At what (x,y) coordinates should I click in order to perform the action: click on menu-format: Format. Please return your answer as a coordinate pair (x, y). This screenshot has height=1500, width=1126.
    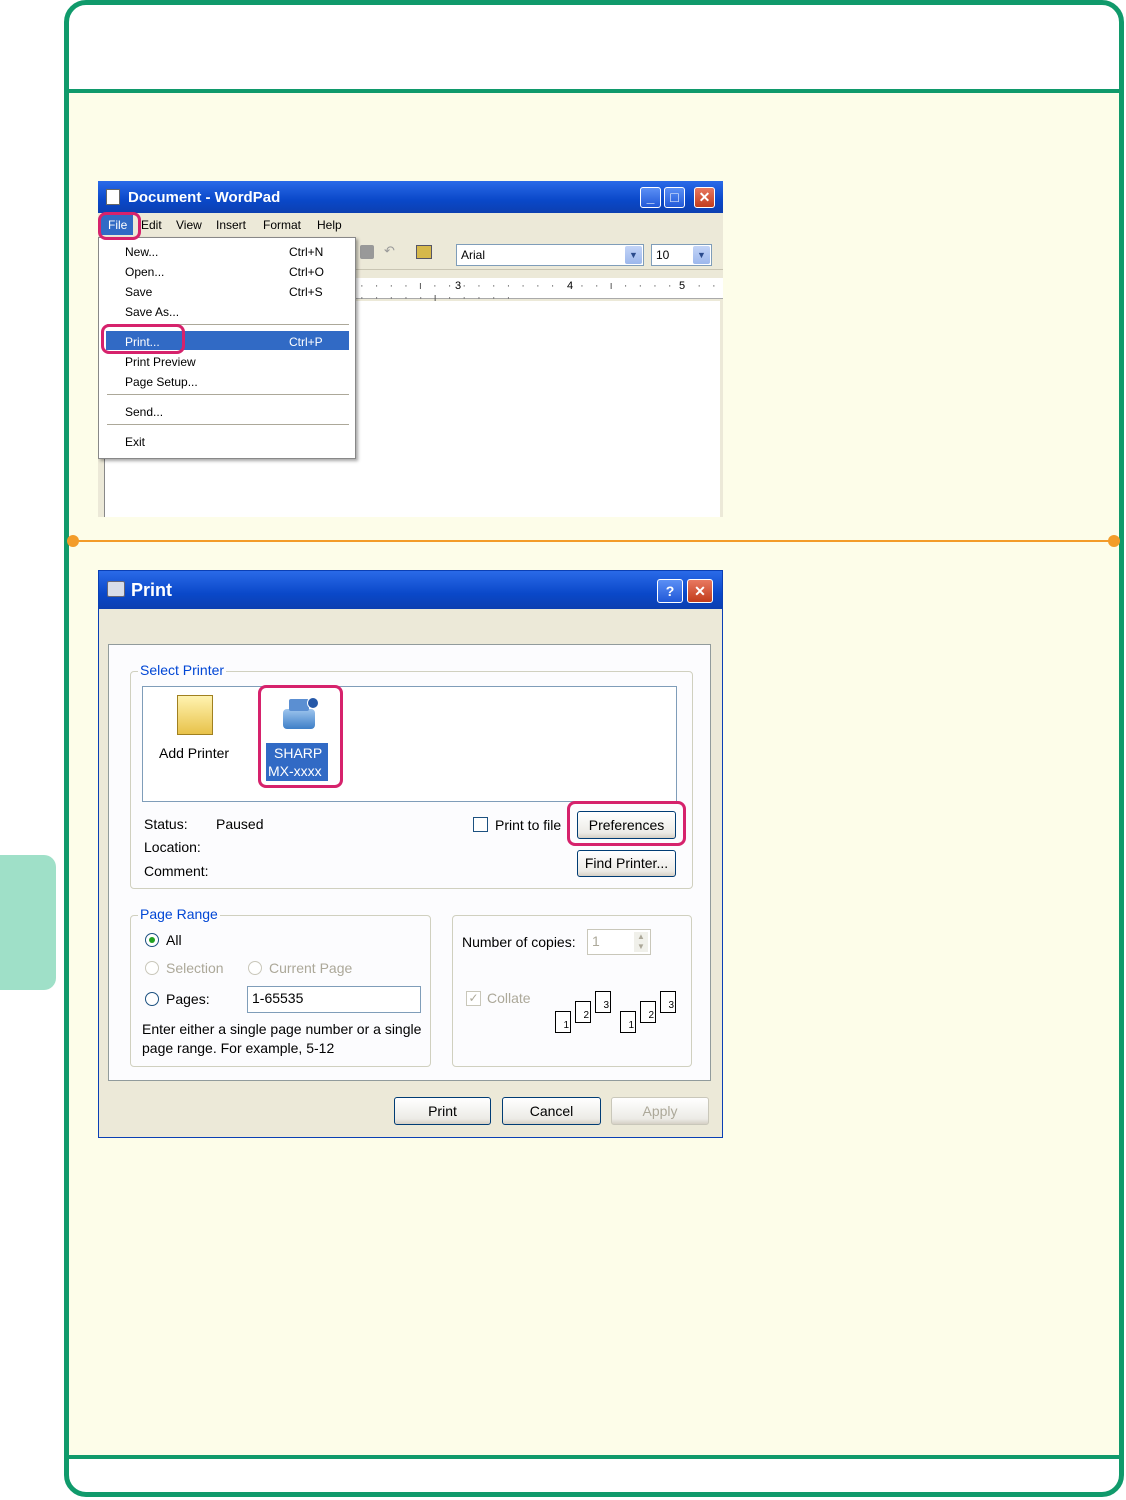
    Looking at the image, I should click on (282, 225).